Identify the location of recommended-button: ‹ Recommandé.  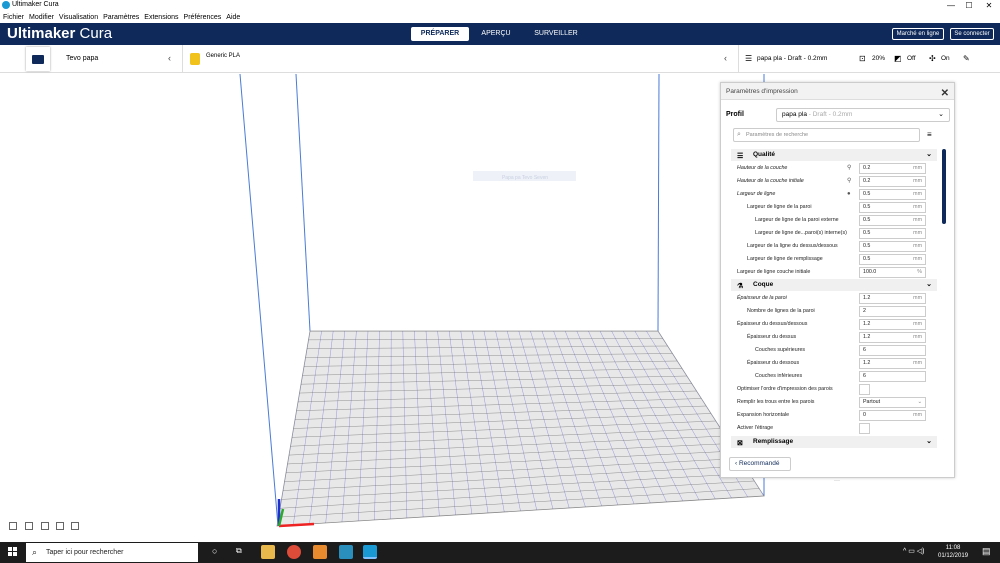
(760, 464).